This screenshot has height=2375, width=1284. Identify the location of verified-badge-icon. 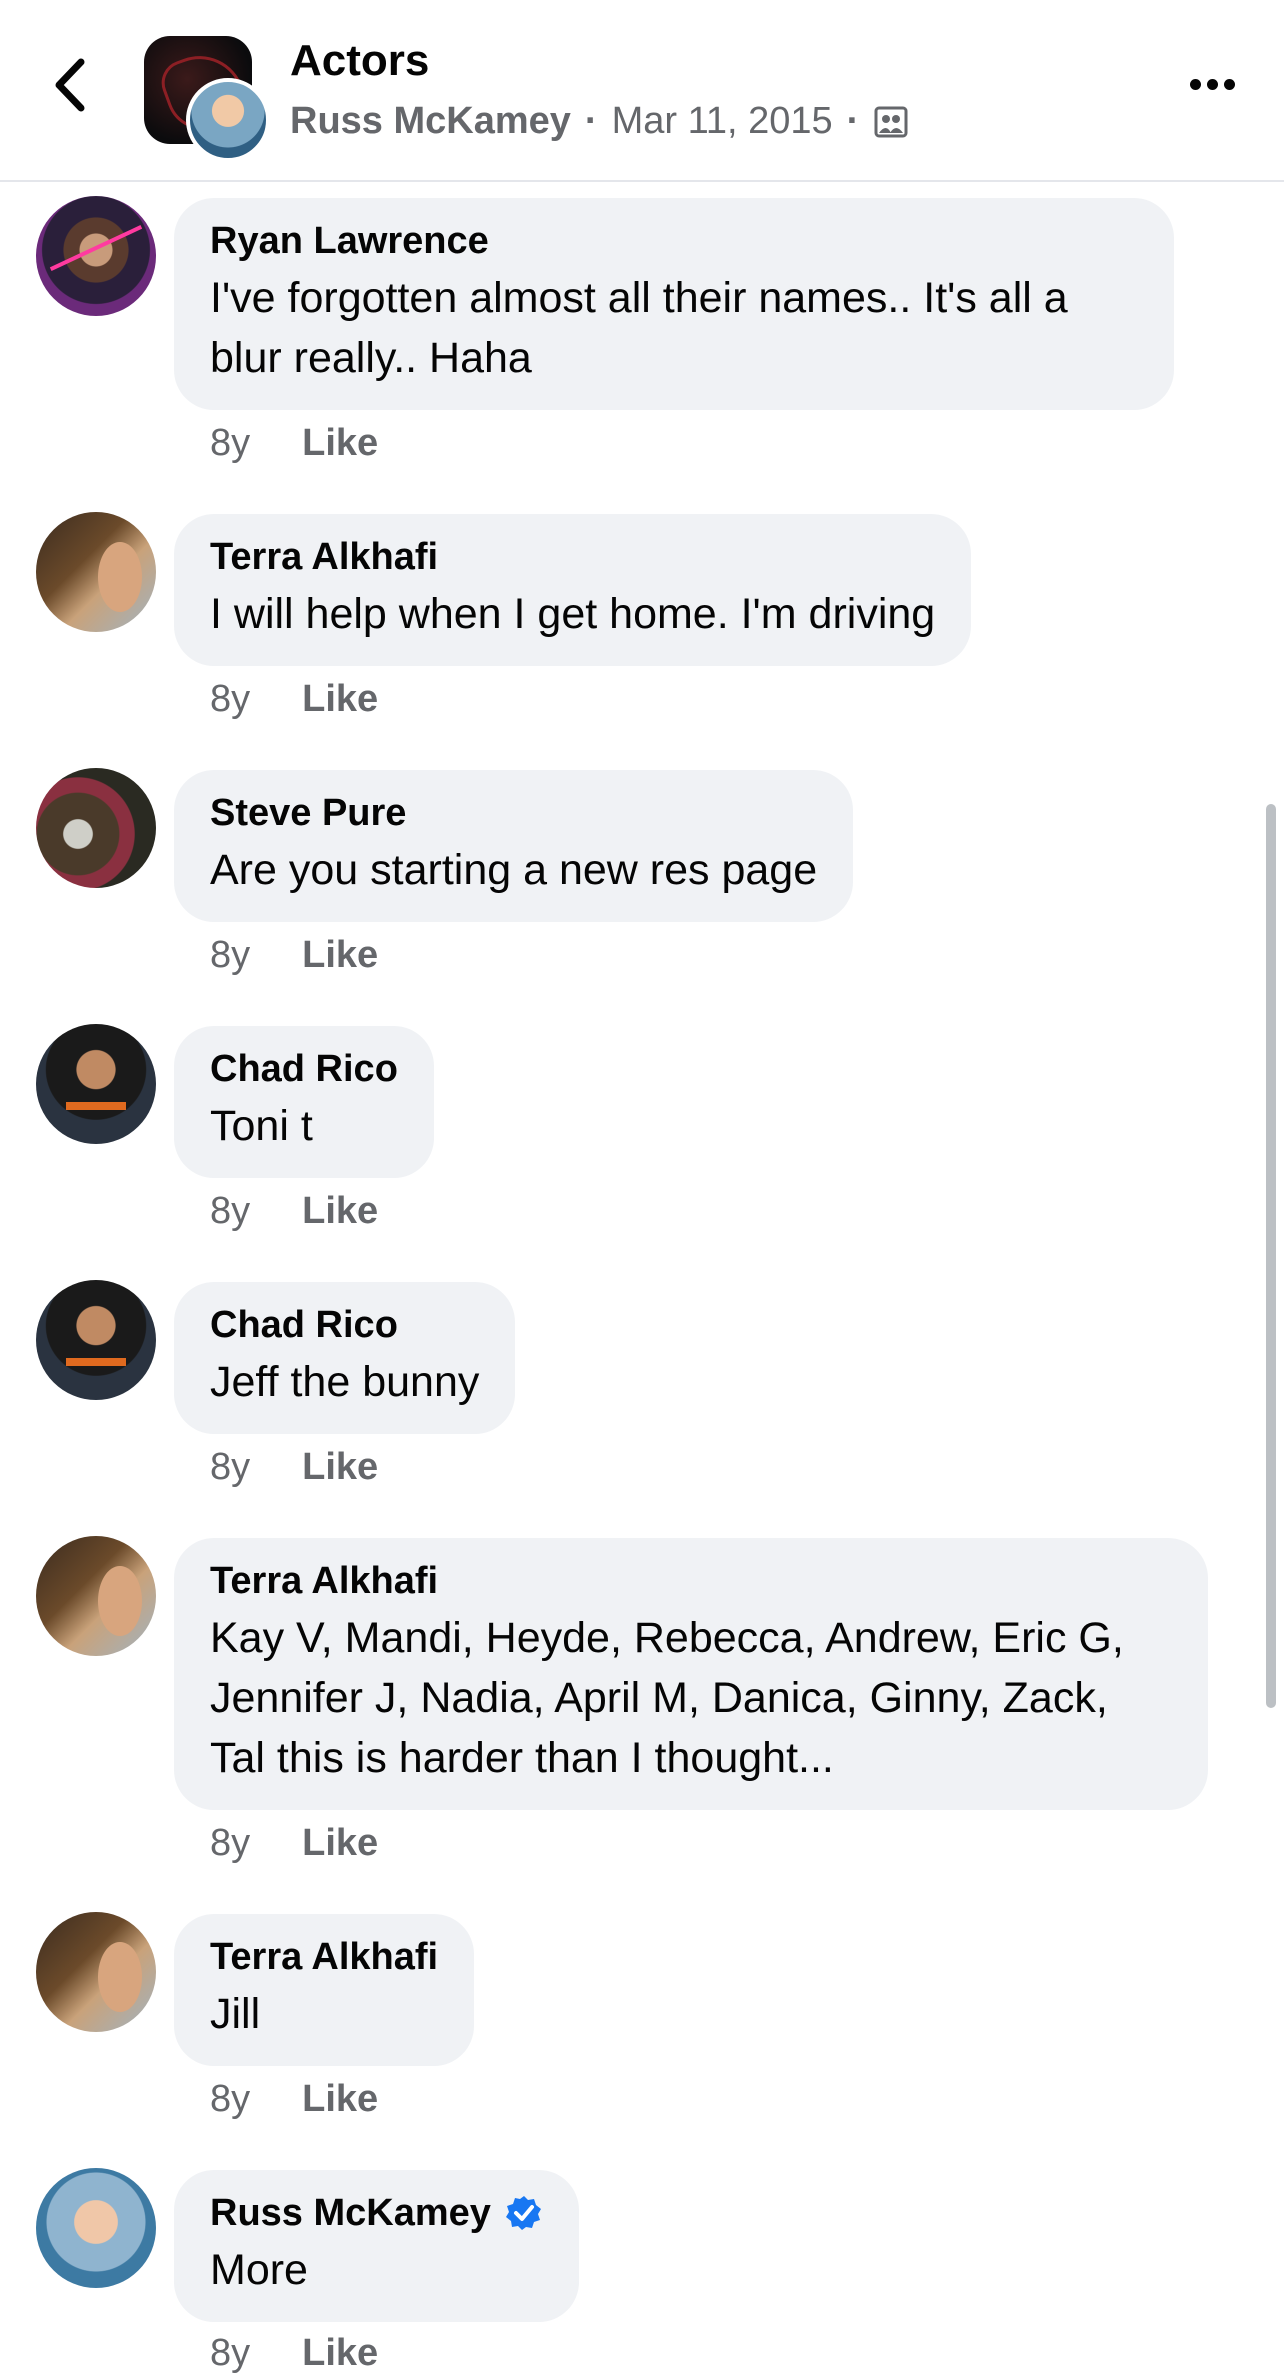
(524, 2213).